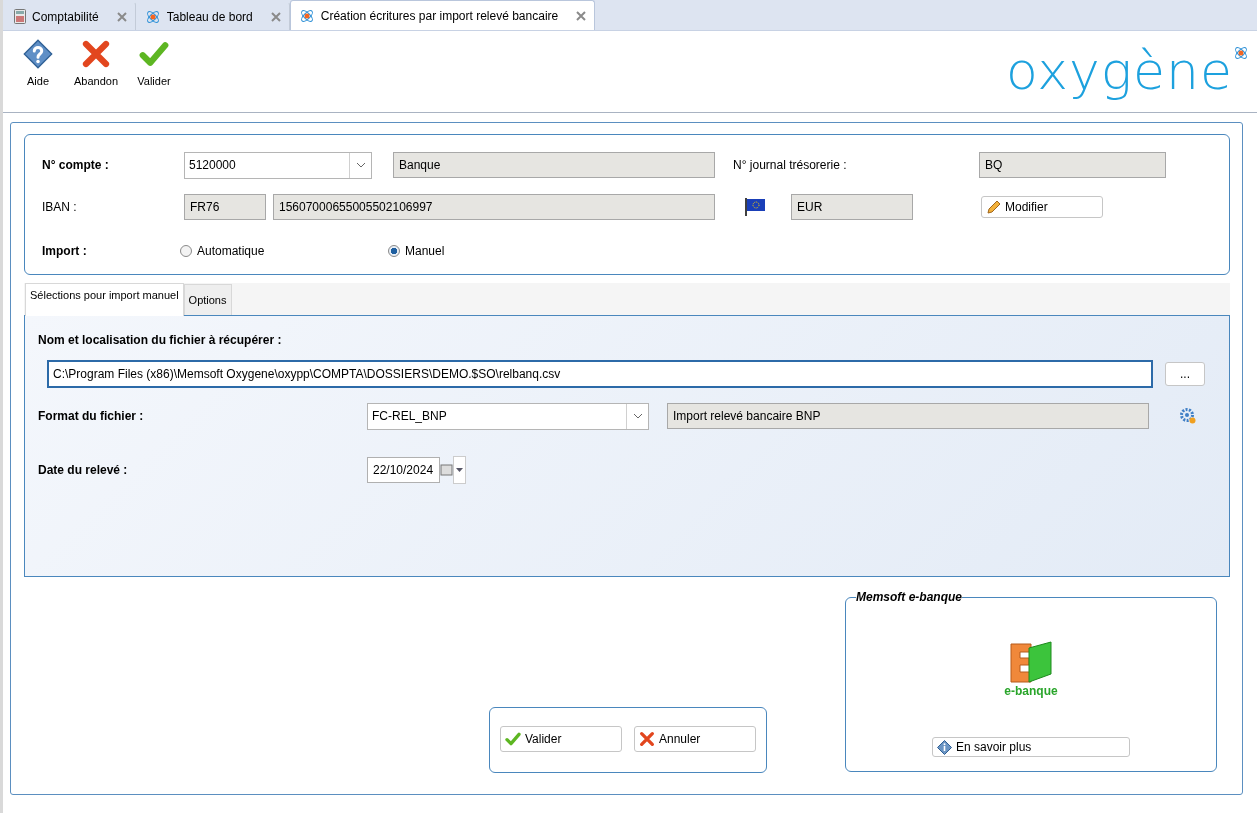 The image size is (1257, 813). What do you see at coordinates (284, 251) in the screenshot?
I see `radio-option: Automatique` at bounding box center [284, 251].